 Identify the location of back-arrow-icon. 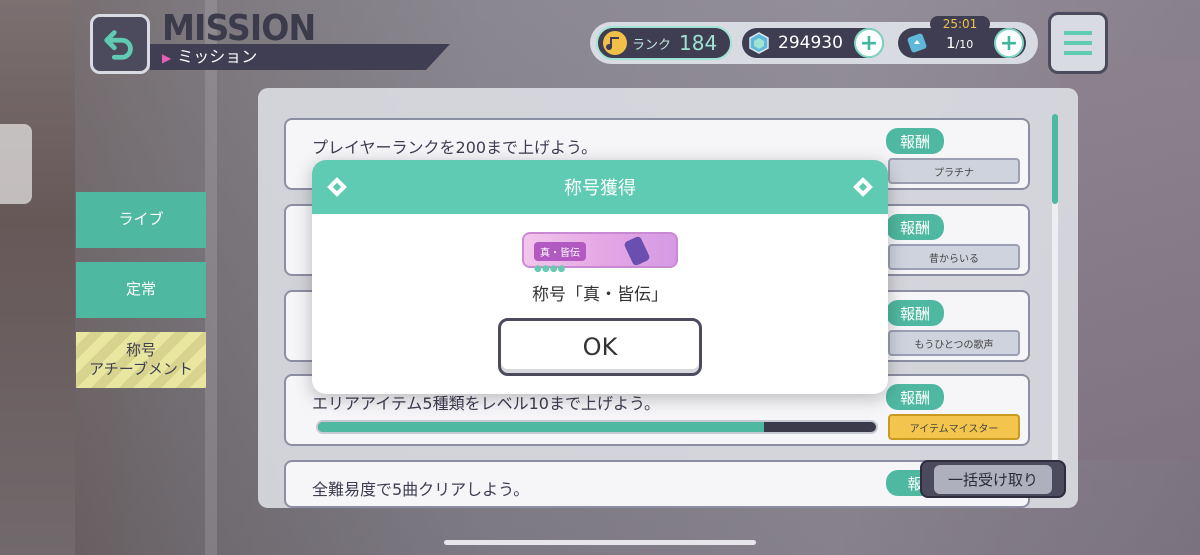
(118, 45).